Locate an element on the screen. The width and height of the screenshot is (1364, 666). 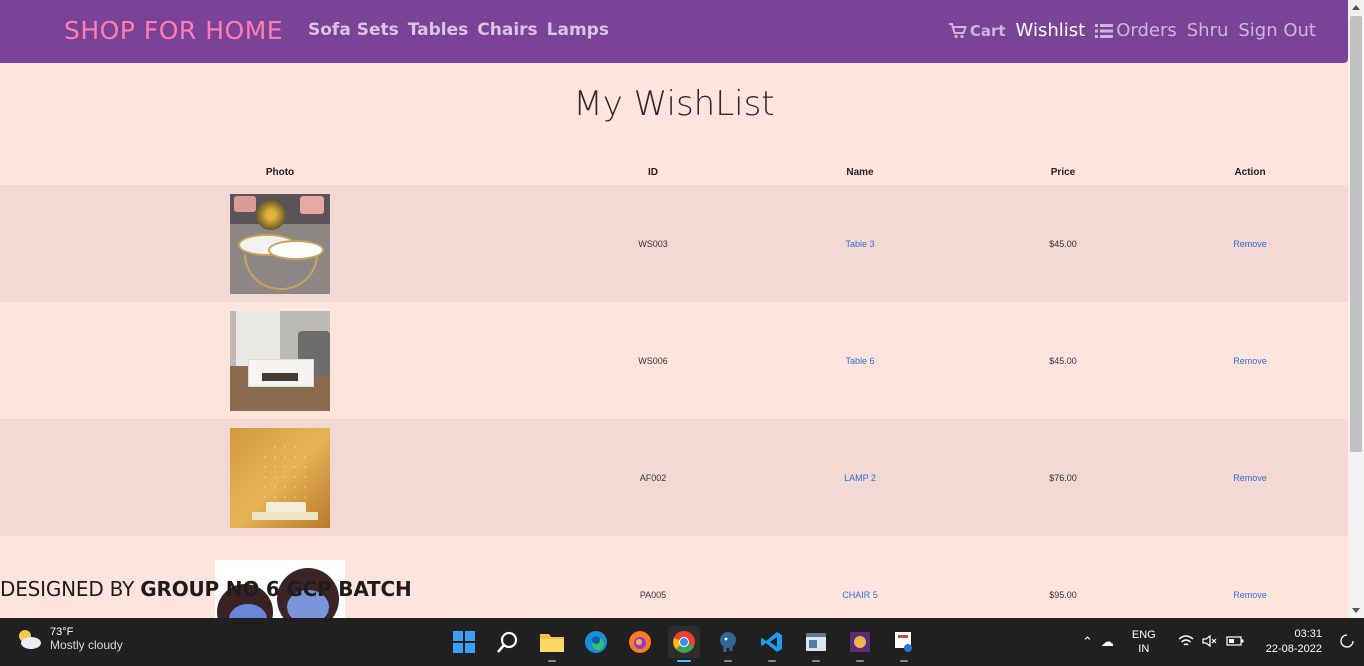
category-nav: Sofa Sets Tables Chairs Lamps is located at coordinates (458, 30).